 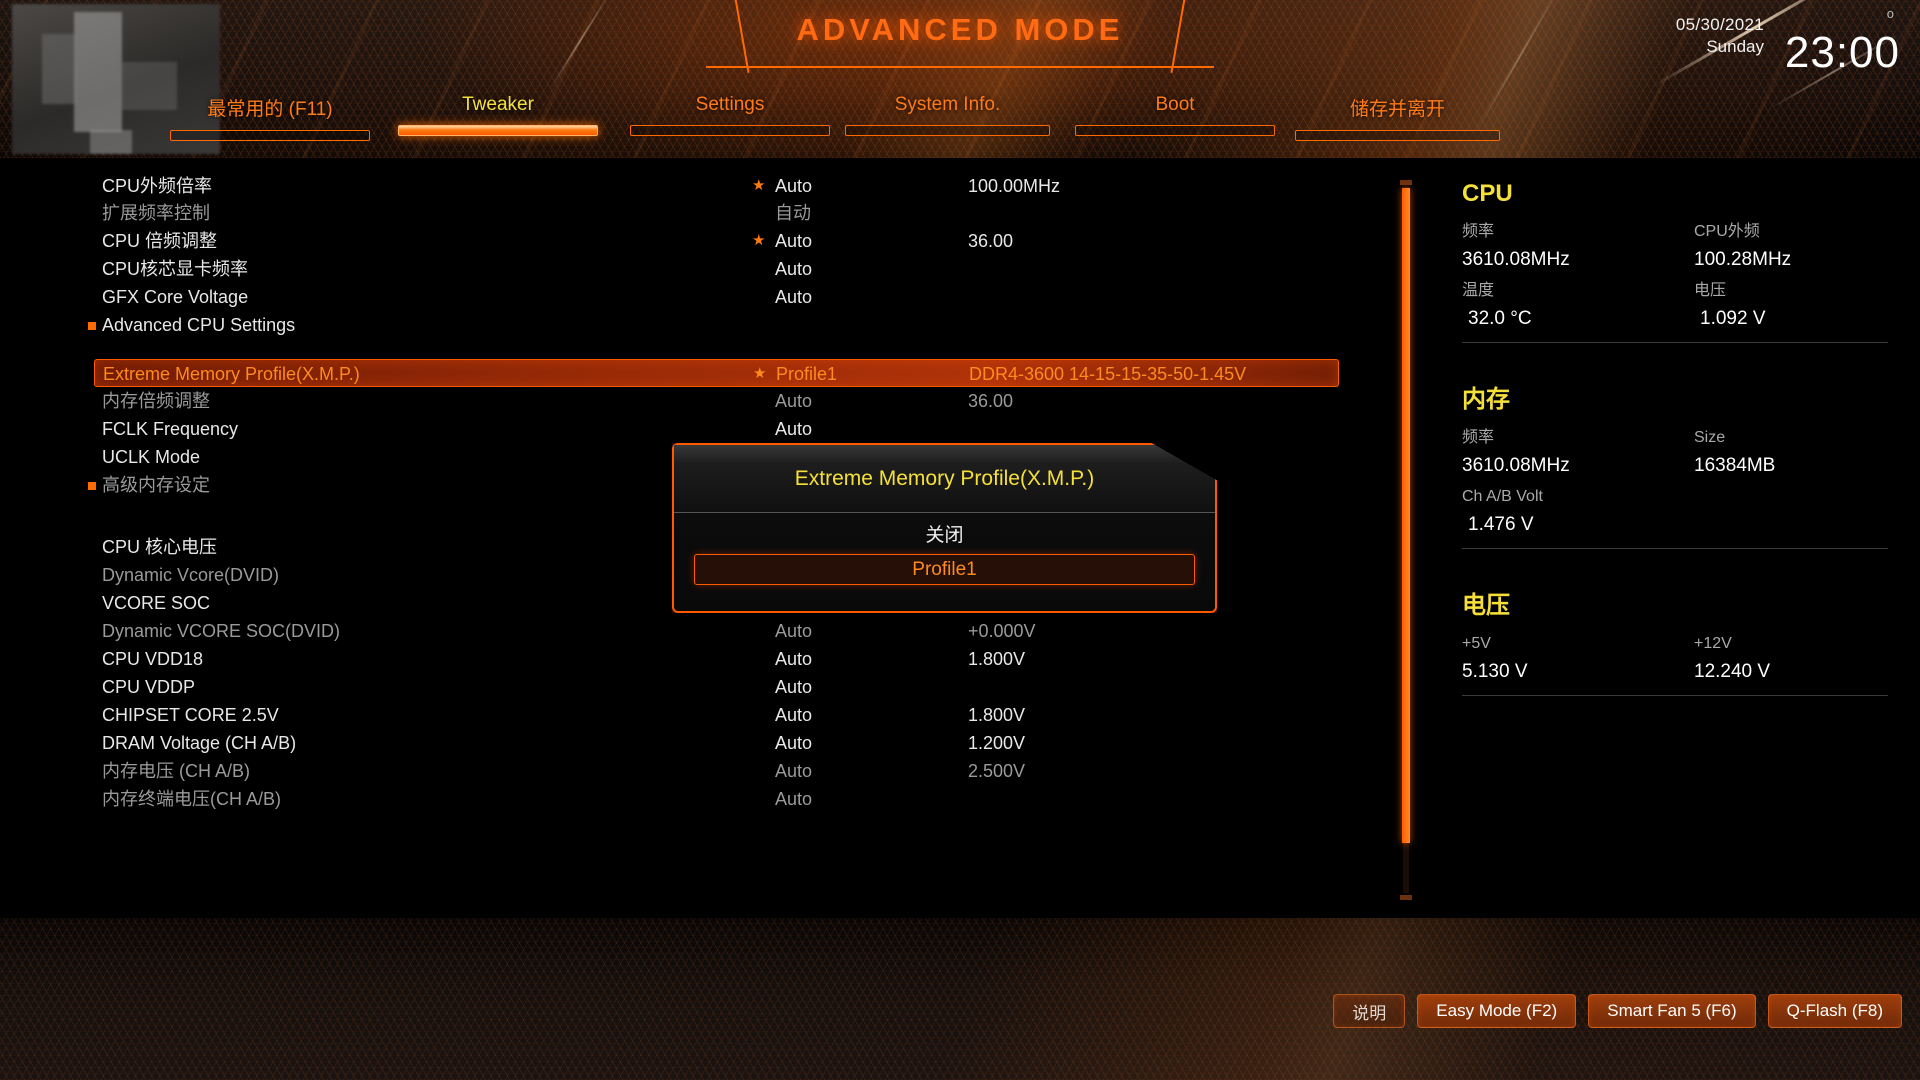 What do you see at coordinates (944, 569) in the screenshot?
I see `dialog-option: Profile1` at bounding box center [944, 569].